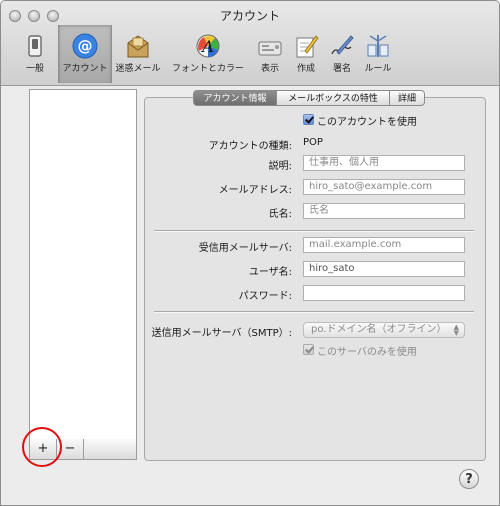  I want to click on tab-mailbox-behaviors: メールボックスの特性, so click(333, 98).